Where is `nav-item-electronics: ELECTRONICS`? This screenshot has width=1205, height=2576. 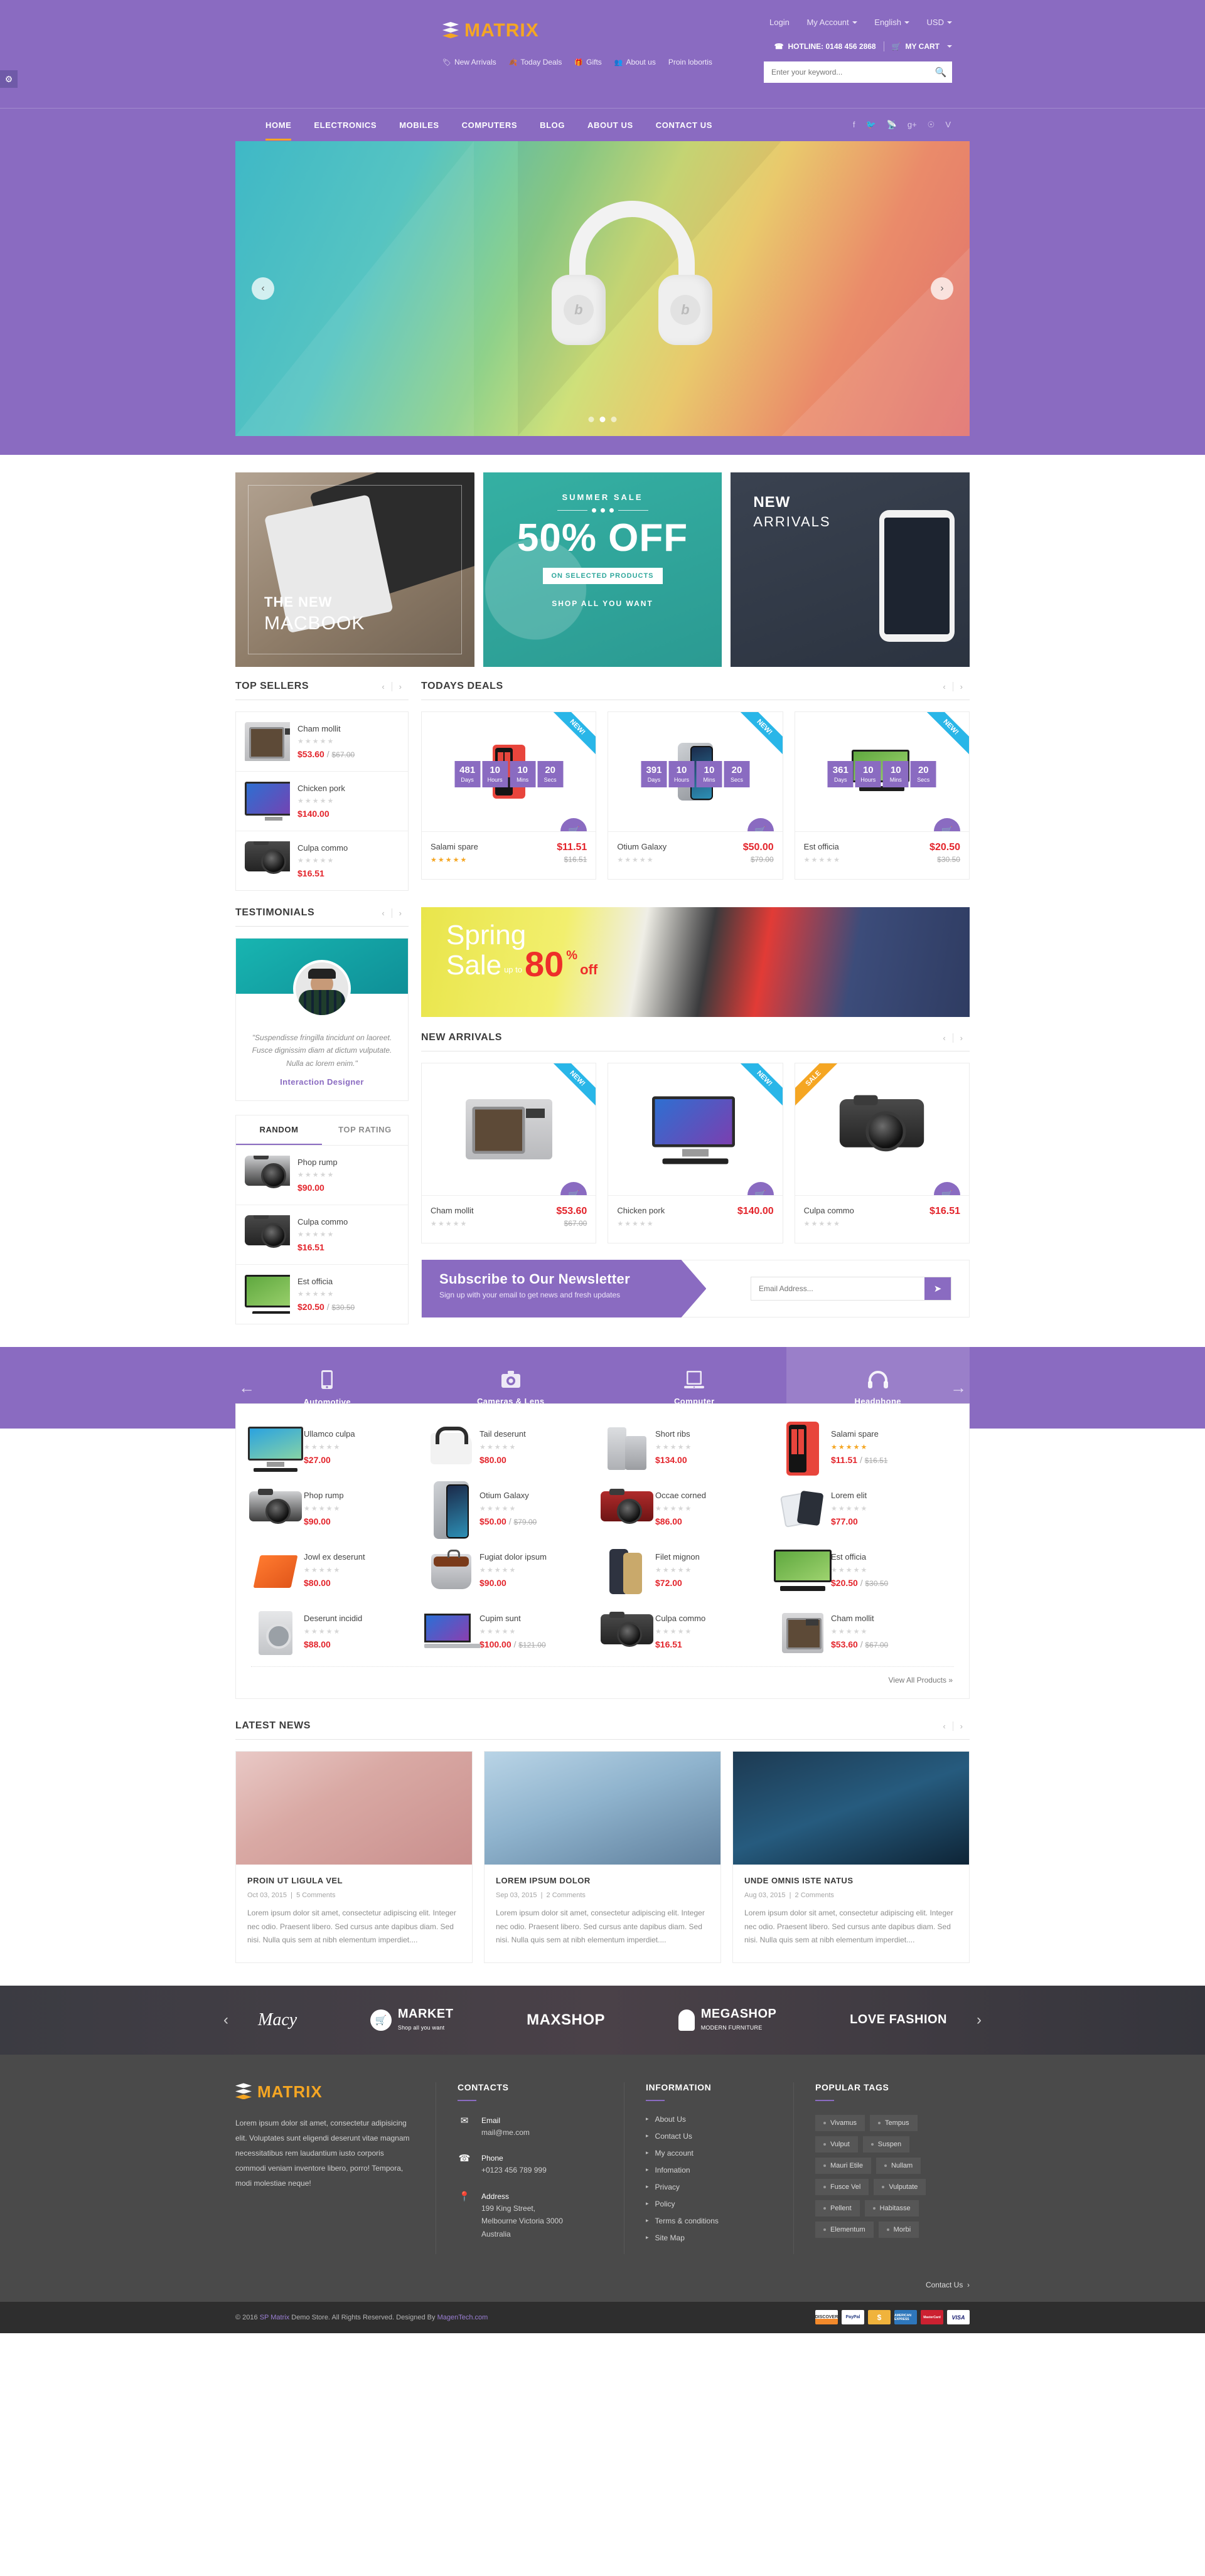 nav-item-electronics: ELECTRONICS is located at coordinates (345, 125).